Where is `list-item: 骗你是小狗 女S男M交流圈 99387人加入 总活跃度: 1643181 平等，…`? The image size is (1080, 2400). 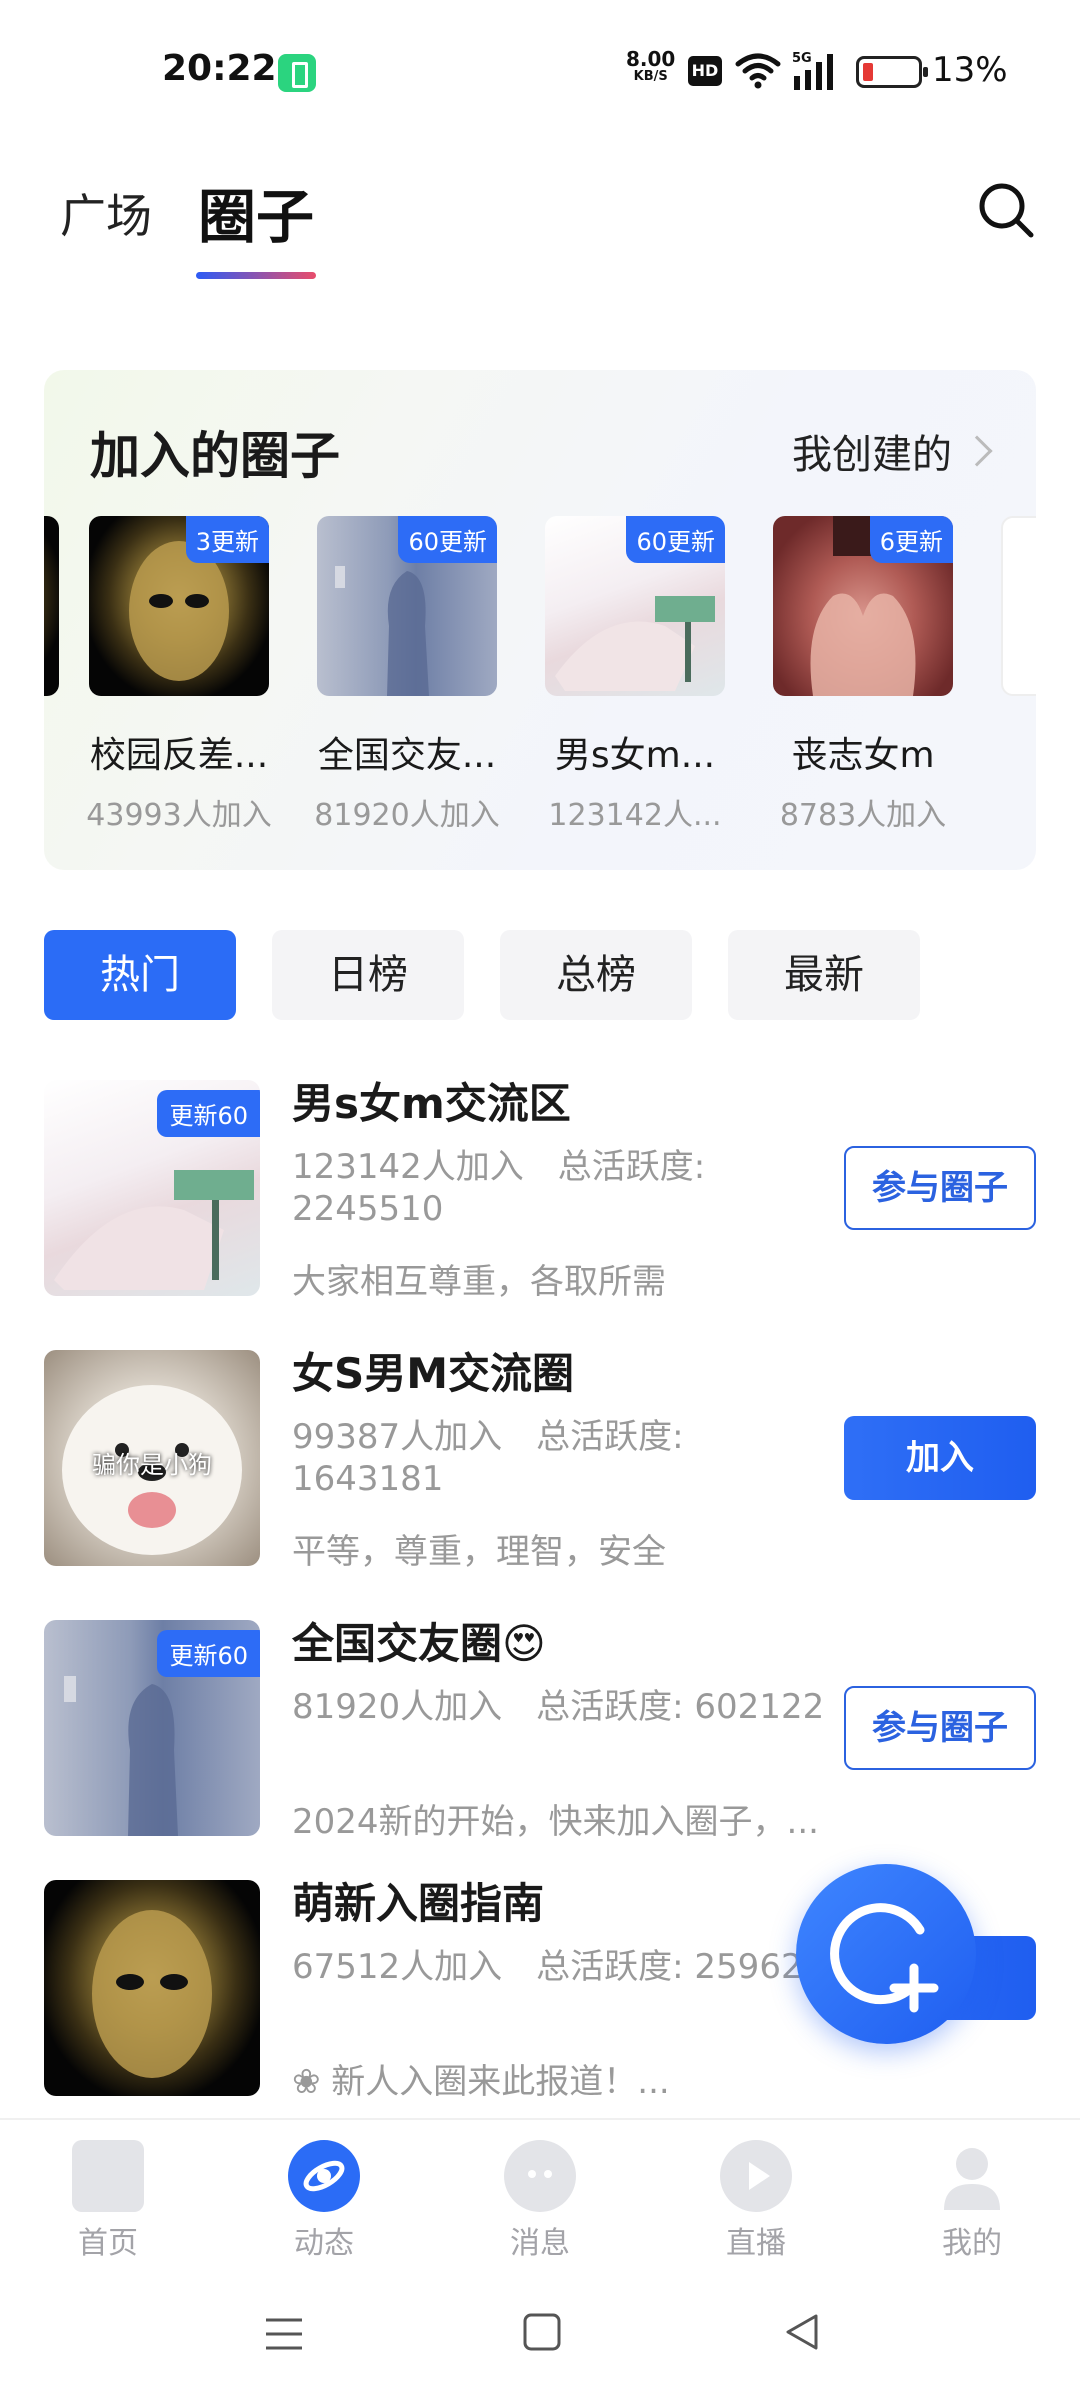
list-item: 骗你是小狗 女S男M交流圈 99387人加入 总活跃度: 1643181 平等，… is located at coordinates (540, 1456).